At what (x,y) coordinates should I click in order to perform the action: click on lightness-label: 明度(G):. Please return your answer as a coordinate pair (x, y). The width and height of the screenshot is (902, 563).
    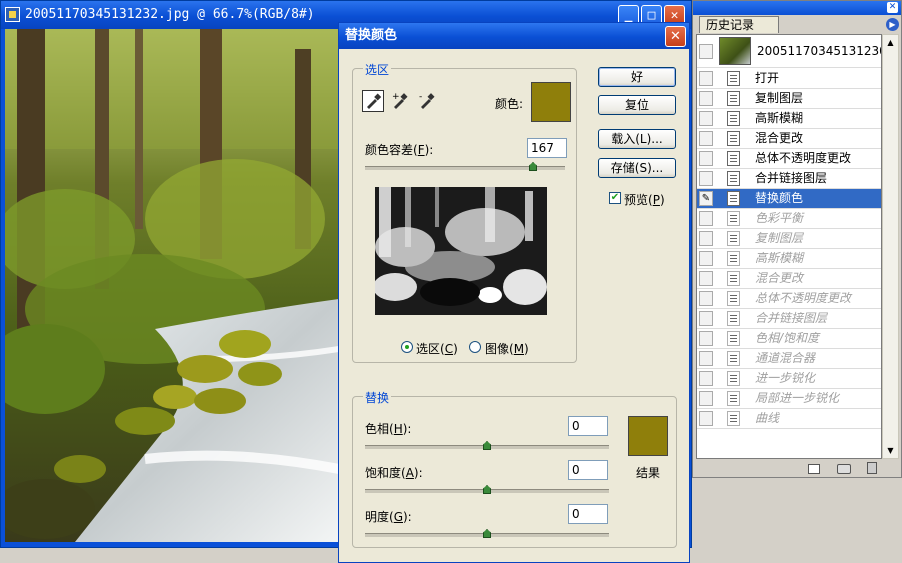
    Looking at the image, I should click on (388, 517).